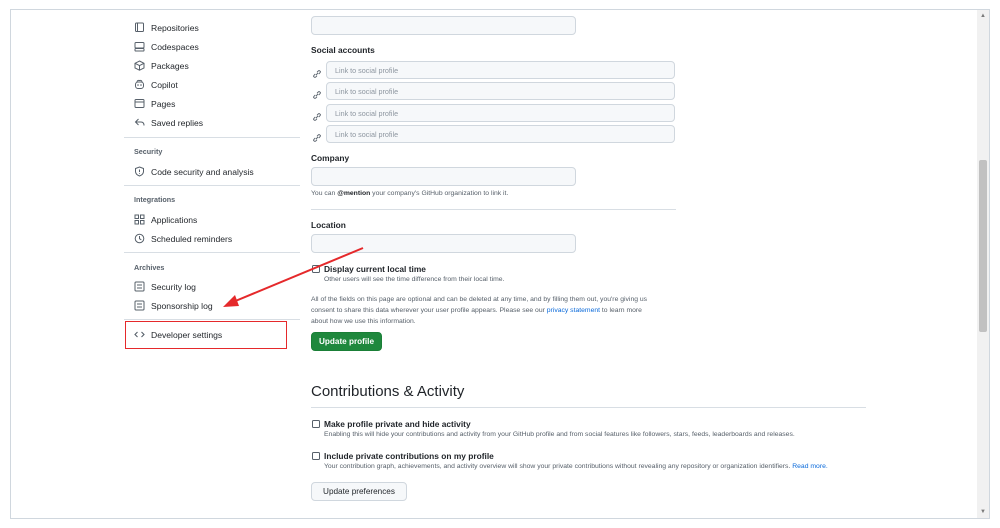 This screenshot has height=528, width=1000. Describe the element at coordinates (293, 277) in the screenshot. I see `annotation-arrow` at that location.